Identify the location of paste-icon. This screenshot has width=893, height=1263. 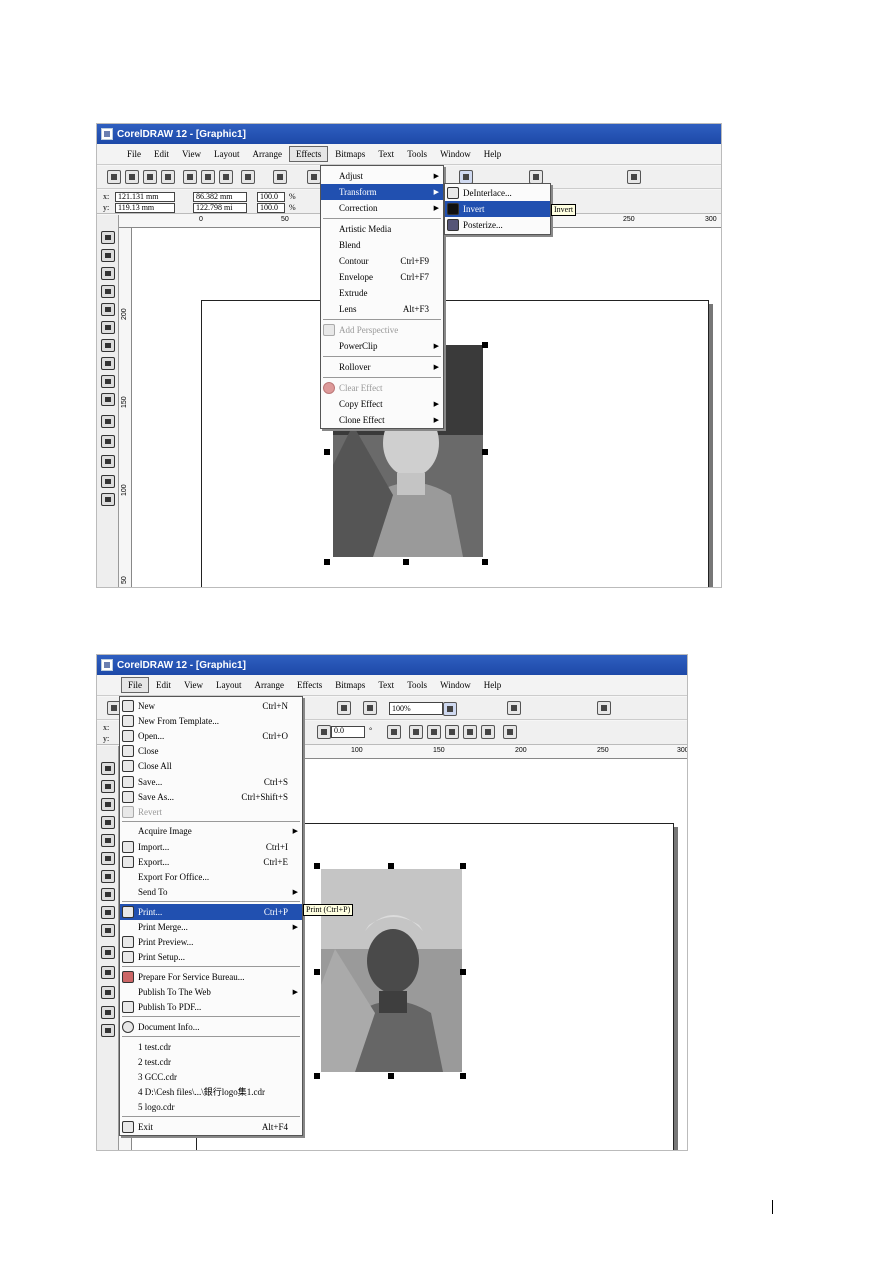
(226, 177).